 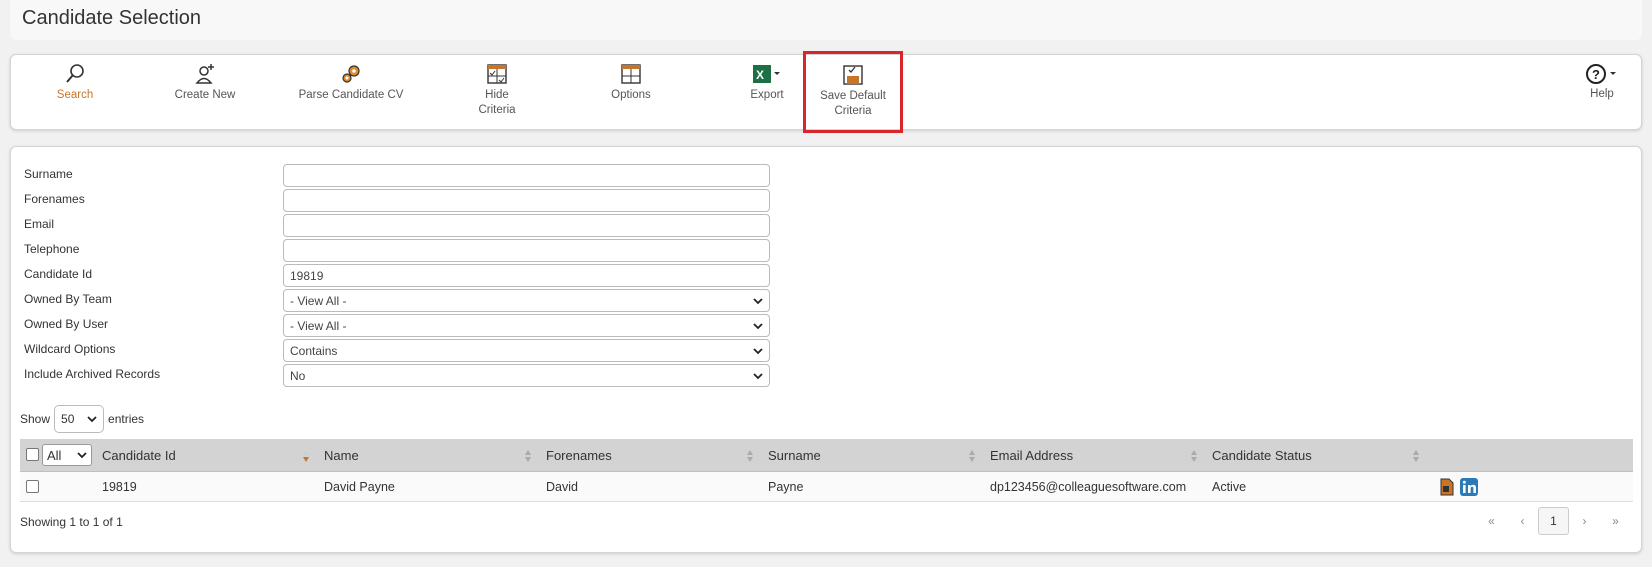 What do you see at coordinates (786, 487) in the screenshot?
I see `cell-surname: Payne` at bounding box center [786, 487].